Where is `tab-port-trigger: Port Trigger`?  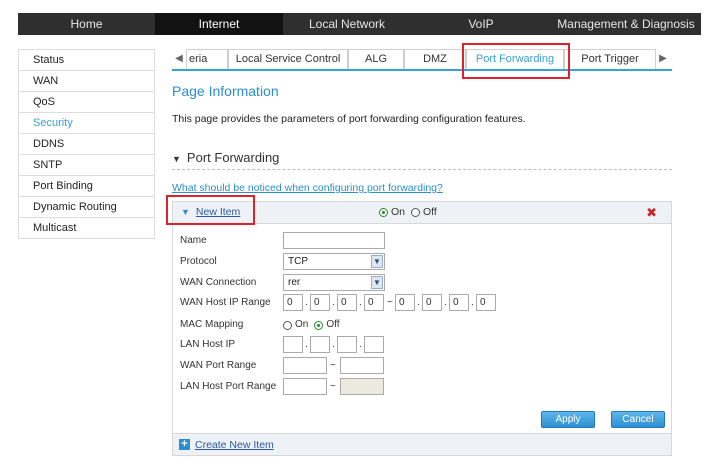
tab-port-trigger: Port Trigger is located at coordinates (610, 59).